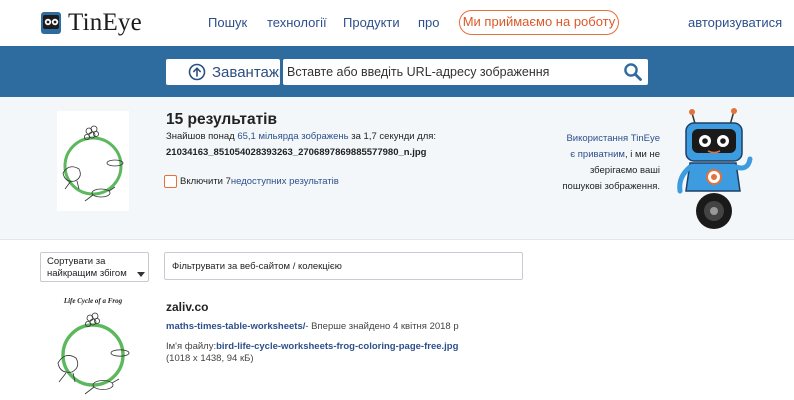  What do you see at coordinates (392, 136) in the screenshot?
I see `found-suffix: за 1,7 секунди для:` at bounding box center [392, 136].